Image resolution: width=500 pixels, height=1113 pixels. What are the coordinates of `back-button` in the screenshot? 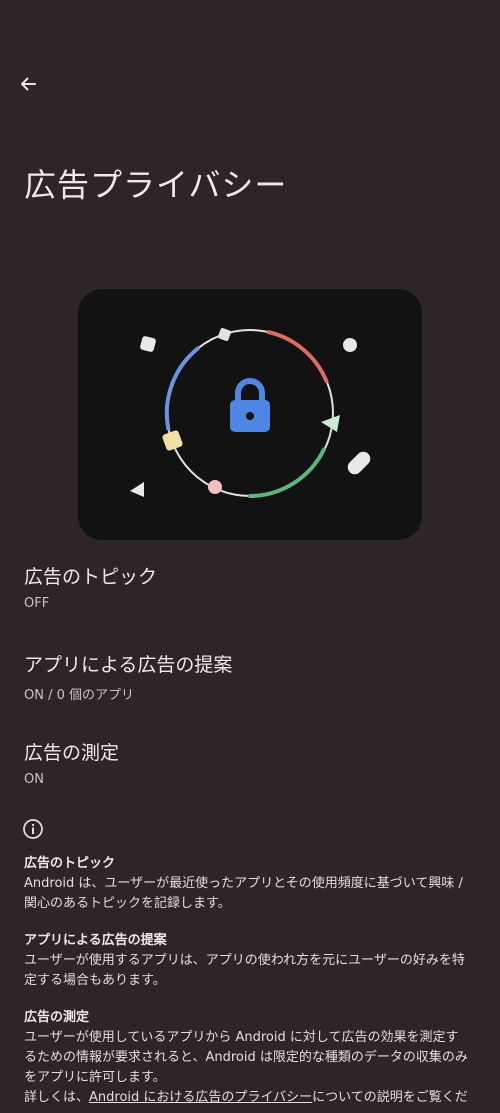 It's located at (28, 84).